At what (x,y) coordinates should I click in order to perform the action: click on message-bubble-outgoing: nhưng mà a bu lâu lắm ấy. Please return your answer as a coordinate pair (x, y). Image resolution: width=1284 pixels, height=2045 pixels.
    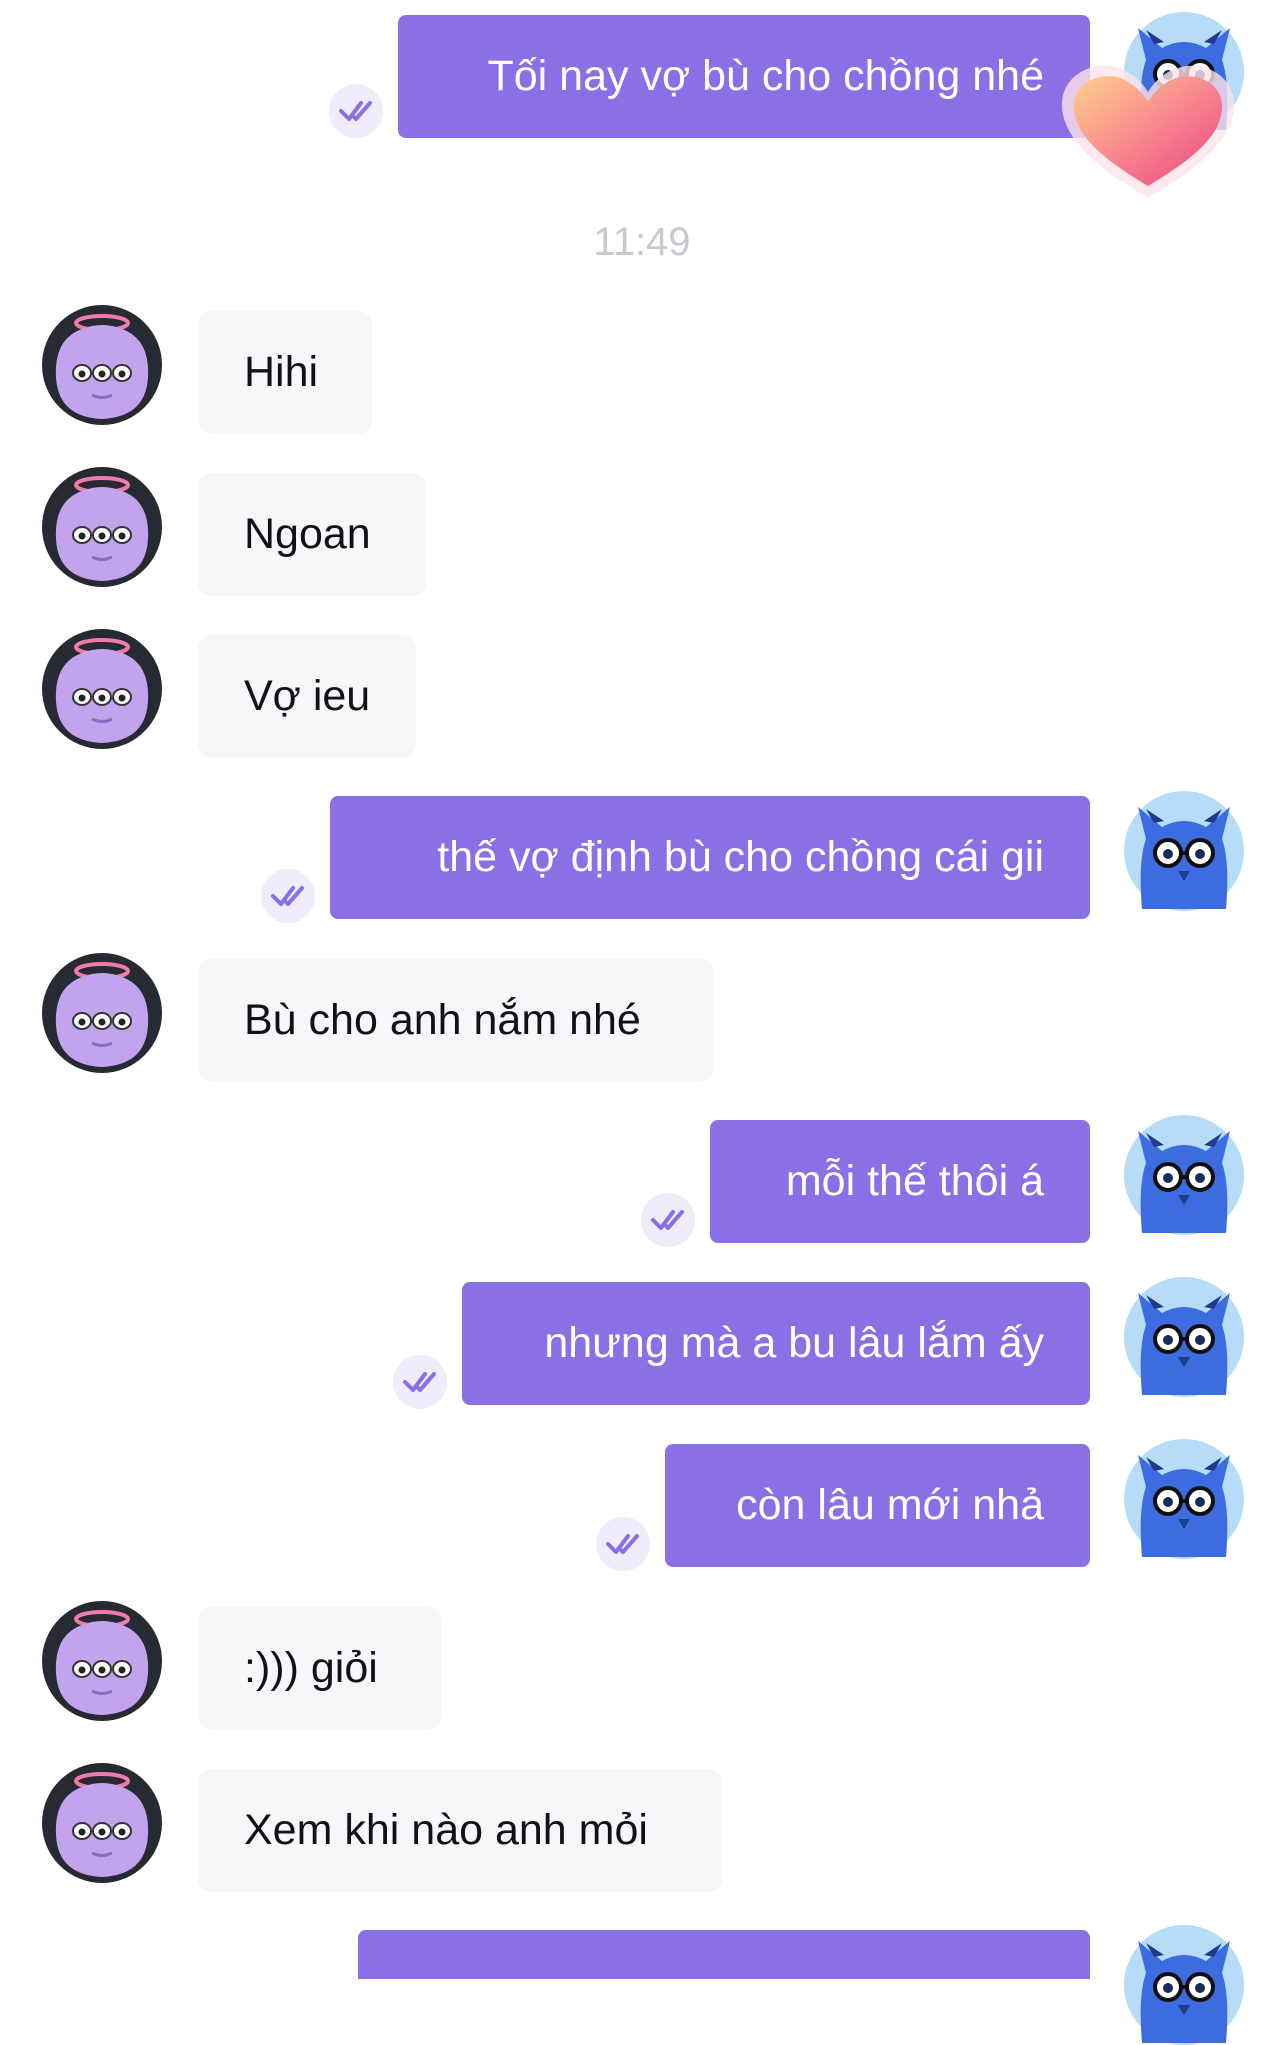
    Looking at the image, I should click on (776, 1343).